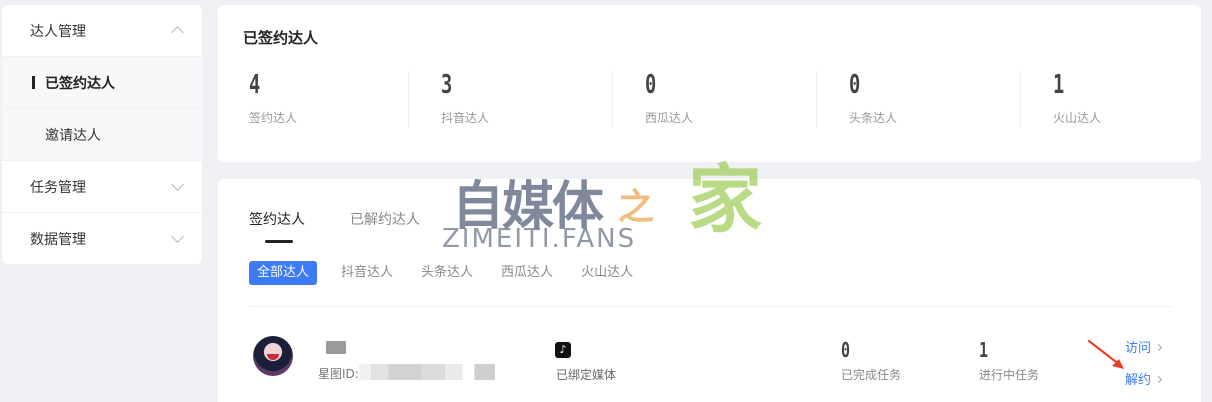  I want to click on menu-group-talent-management: 达人管理, so click(102, 31).